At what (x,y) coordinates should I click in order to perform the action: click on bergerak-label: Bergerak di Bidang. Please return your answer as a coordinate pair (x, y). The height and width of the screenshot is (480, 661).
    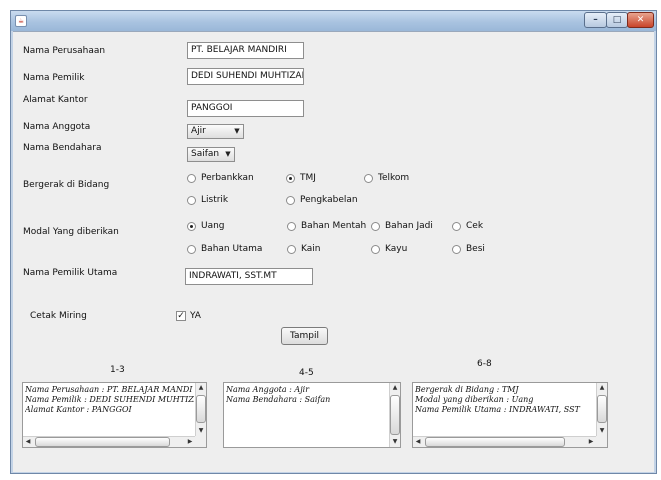
    Looking at the image, I should click on (66, 185).